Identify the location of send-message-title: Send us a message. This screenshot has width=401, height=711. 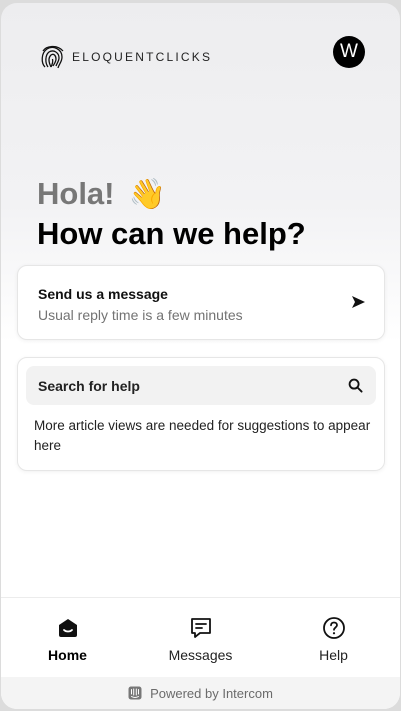
(103, 294).